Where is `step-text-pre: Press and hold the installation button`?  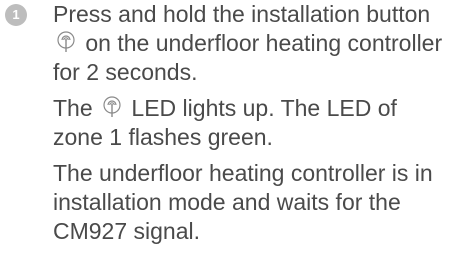
step-text-pre: Press and hold the installation button is located at coordinates (242, 14).